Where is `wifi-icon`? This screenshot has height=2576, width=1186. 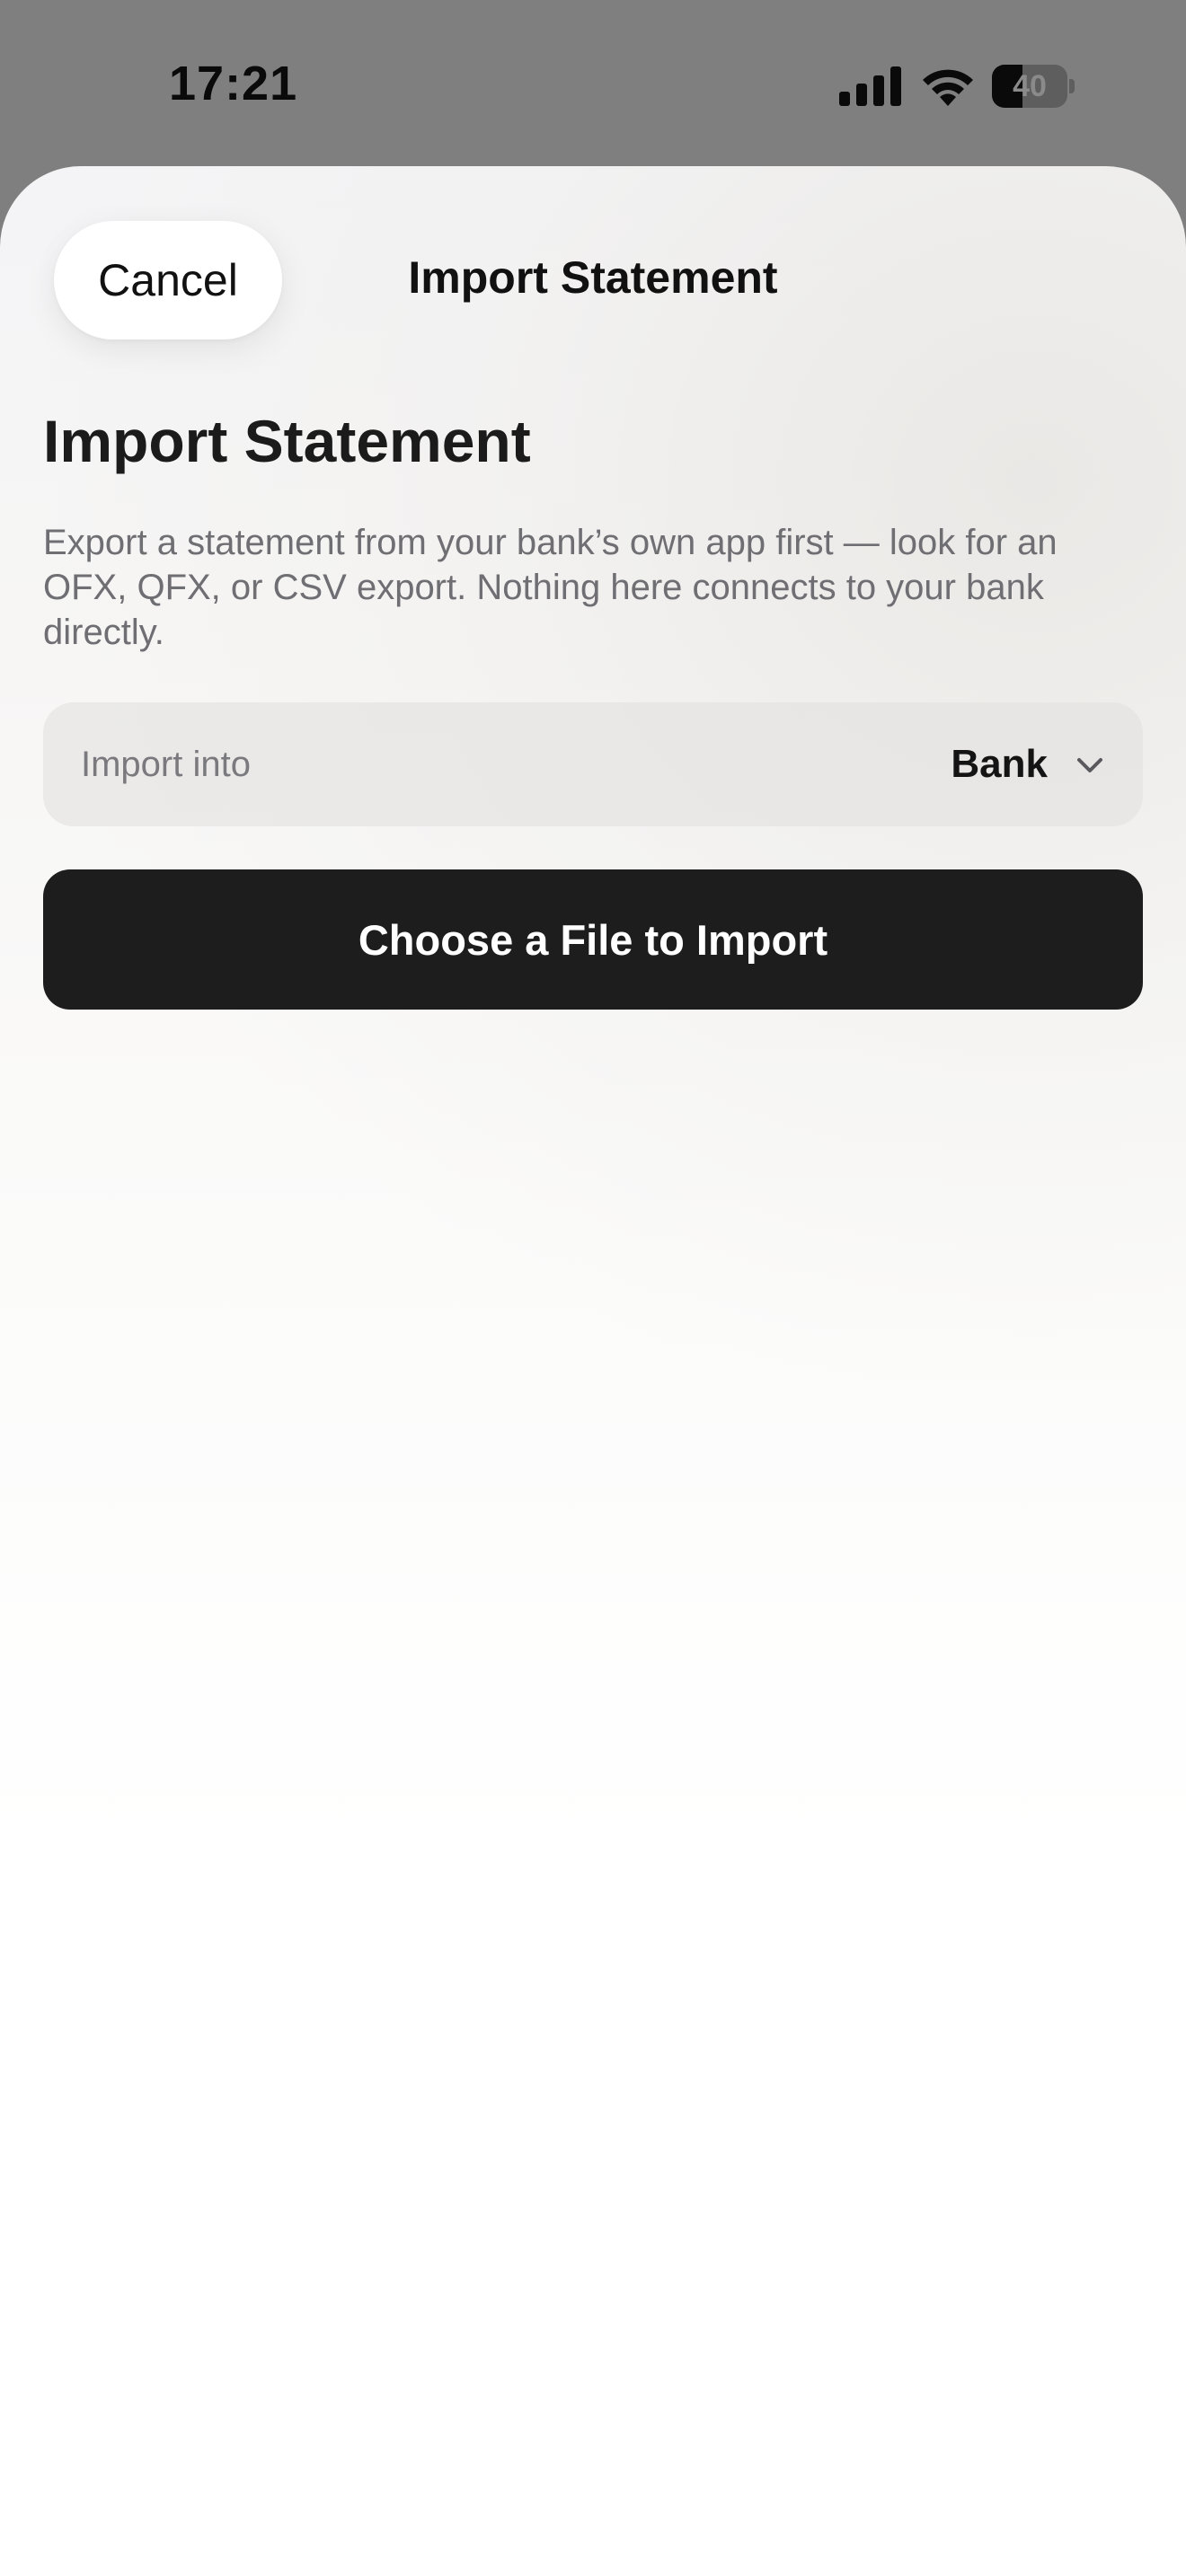
wifi-icon is located at coordinates (948, 87).